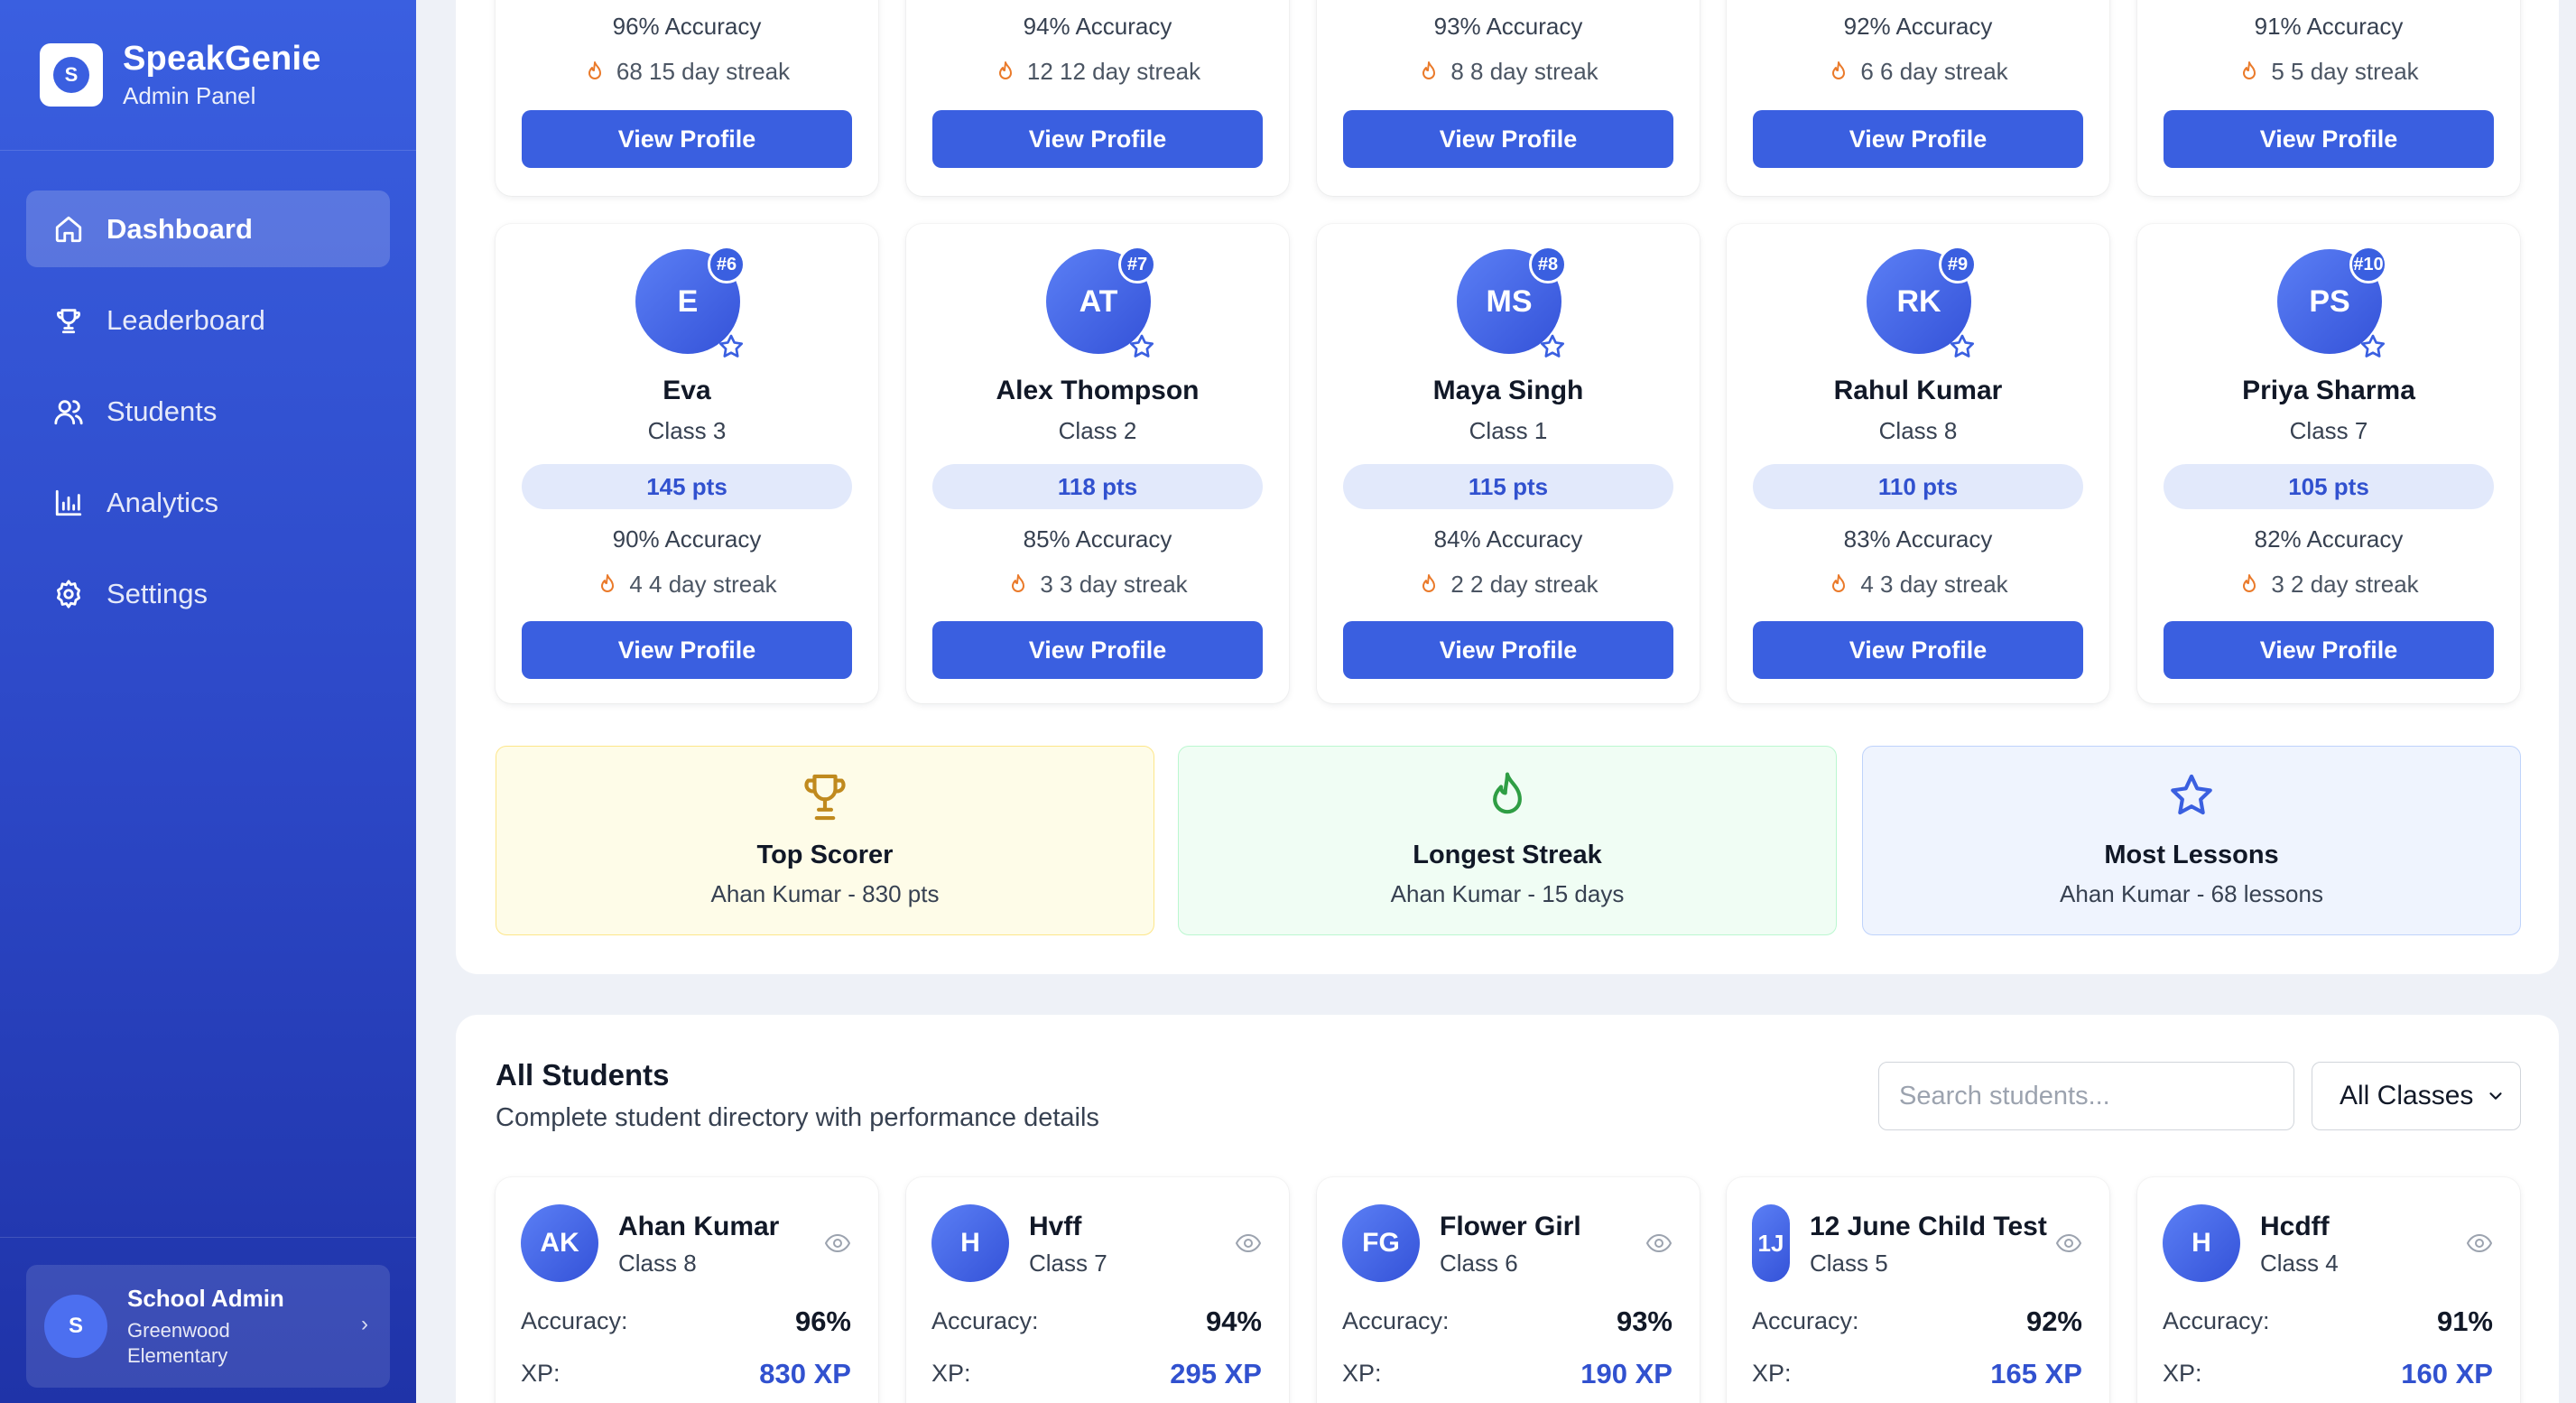 This screenshot has height=1403, width=2576. What do you see at coordinates (1645, 1321) in the screenshot?
I see `accuracy-value: 93%` at bounding box center [1645, 1321].